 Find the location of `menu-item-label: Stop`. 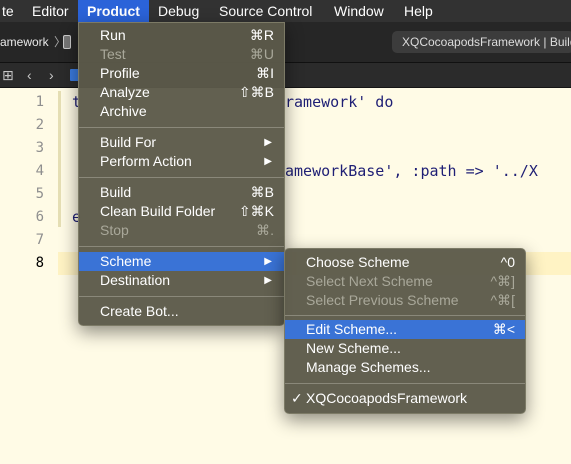

menu-item-label: Stop is located at coordinates (114, 230).